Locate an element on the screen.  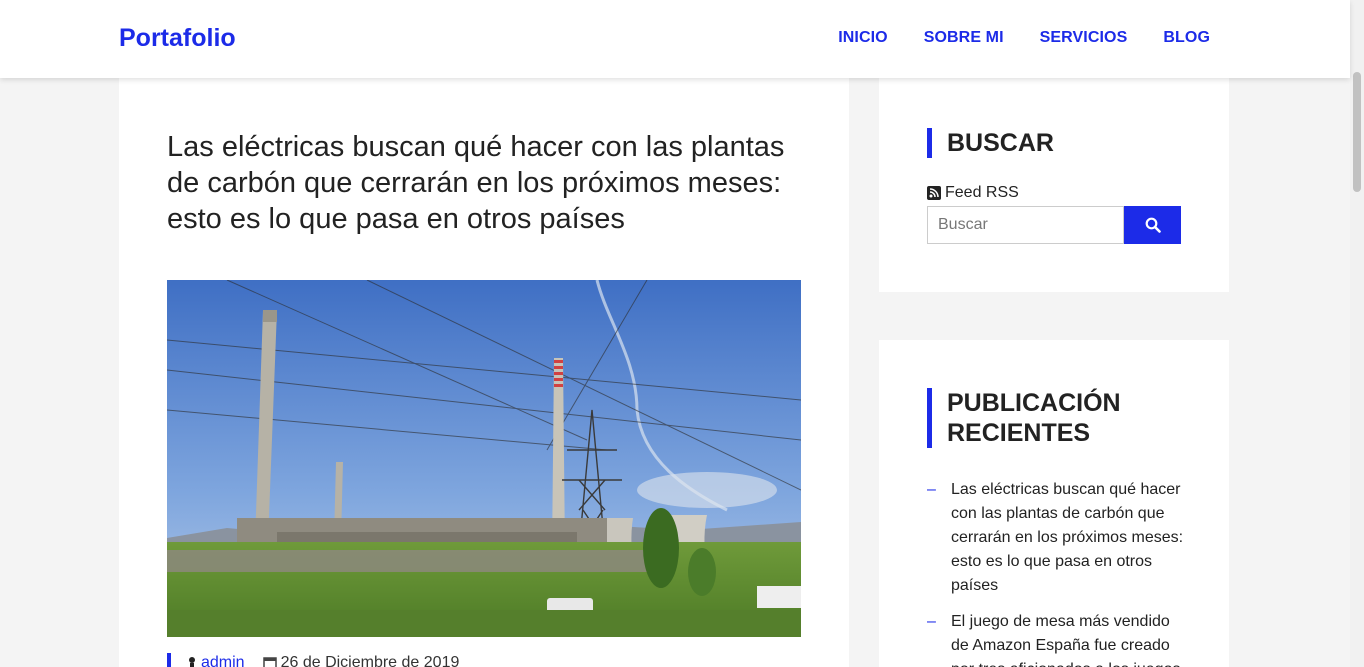
author-link: admin is located at coordinates (223, 660).